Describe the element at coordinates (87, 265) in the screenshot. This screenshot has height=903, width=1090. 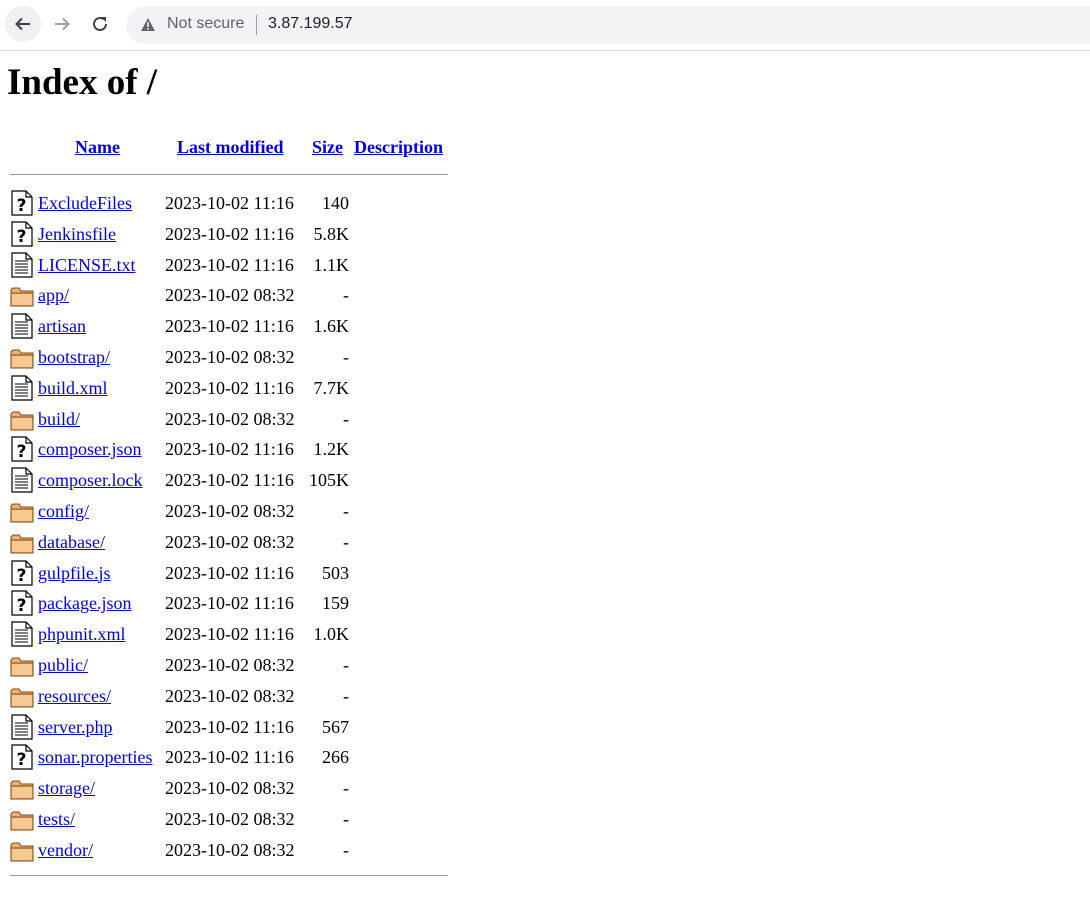
I see `file-link: LICENSE.txt` at that location.